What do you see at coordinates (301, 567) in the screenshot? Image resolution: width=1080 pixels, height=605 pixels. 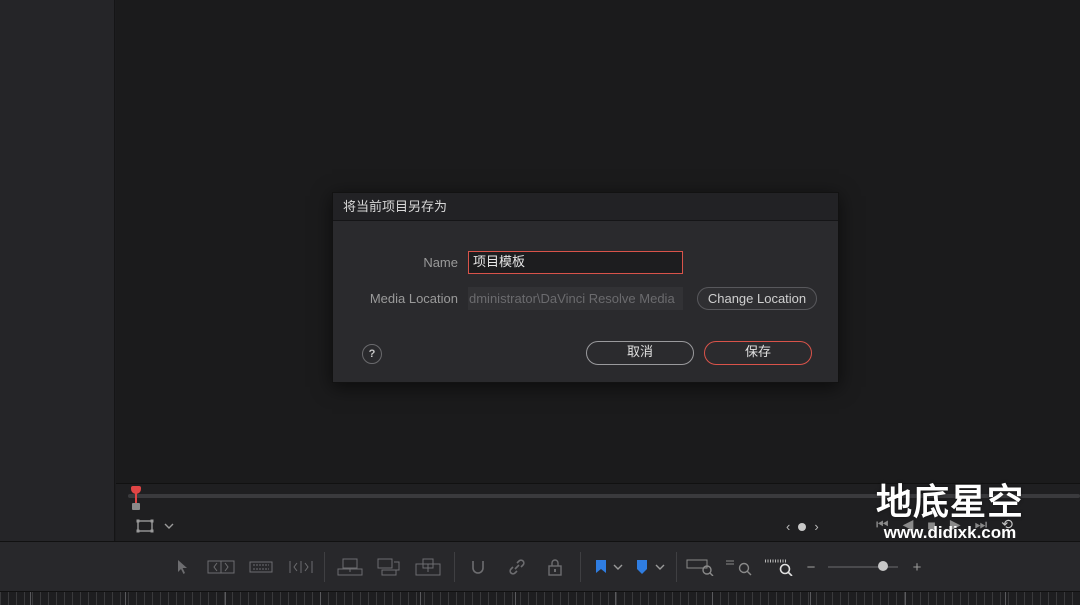 I see `dynamic-trim-icon` at bounding box center [301, 567].